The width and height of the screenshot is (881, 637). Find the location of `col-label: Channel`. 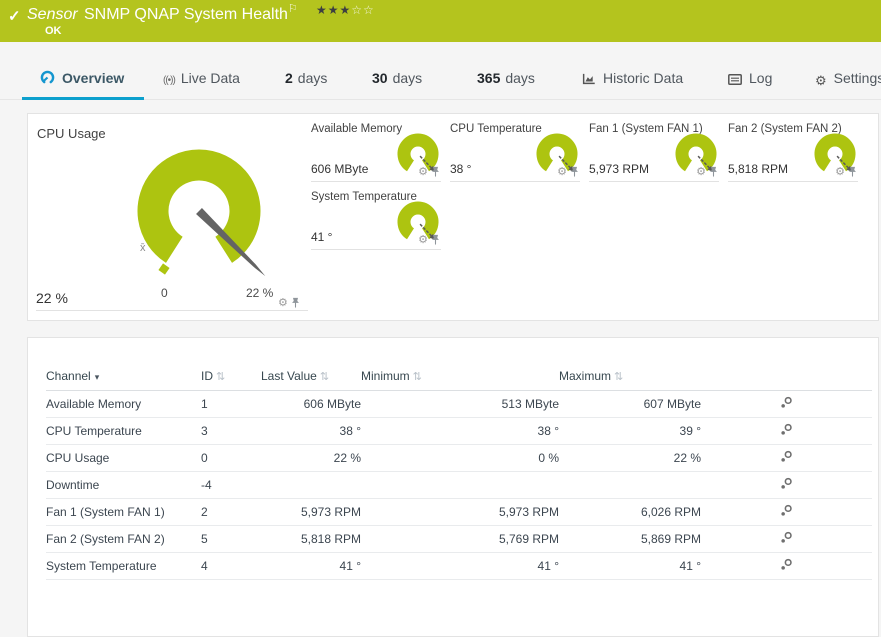

col-label: Channel is located at coordinates (68, 375).